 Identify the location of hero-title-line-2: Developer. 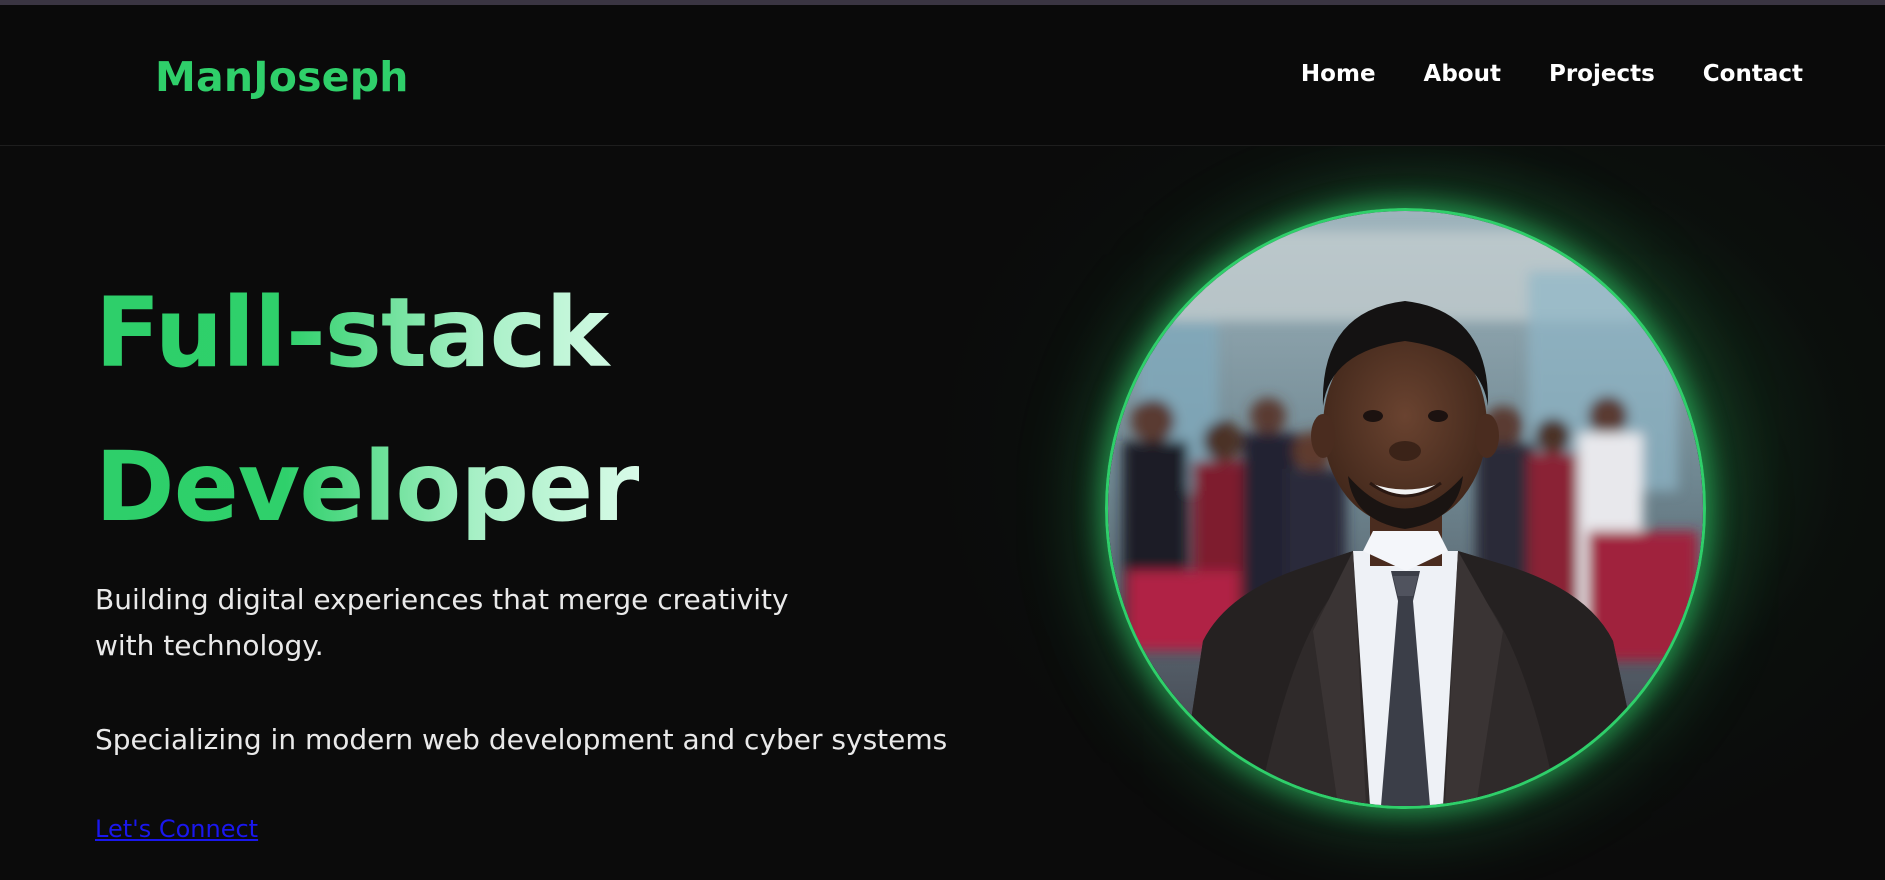
(367, 487).